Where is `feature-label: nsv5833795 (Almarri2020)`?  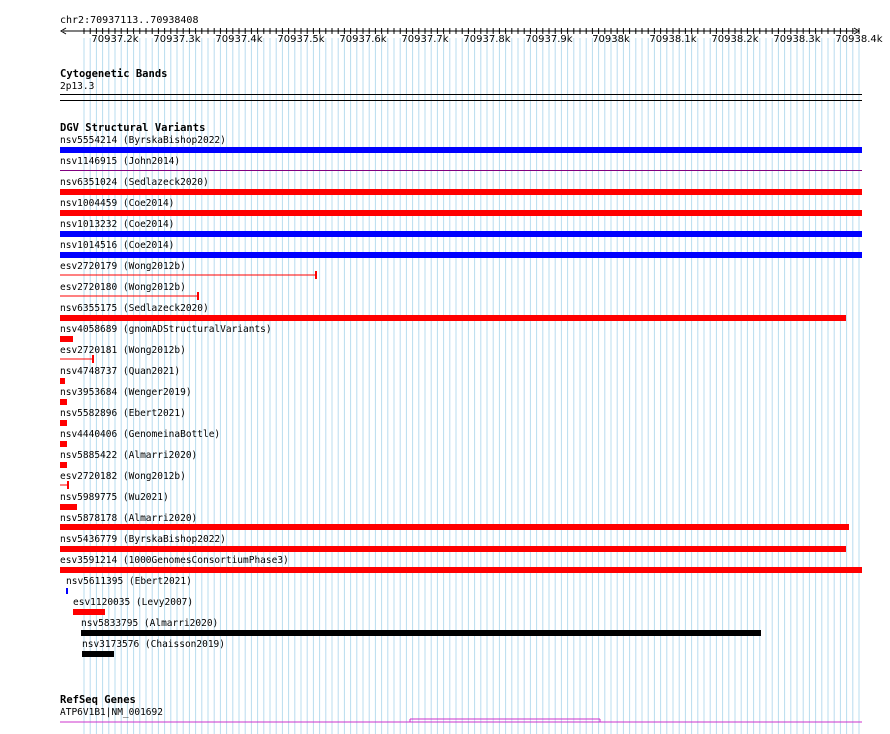 feature-label: nsv5833795 (Almarri2020) is located at coordinates (150, 623).